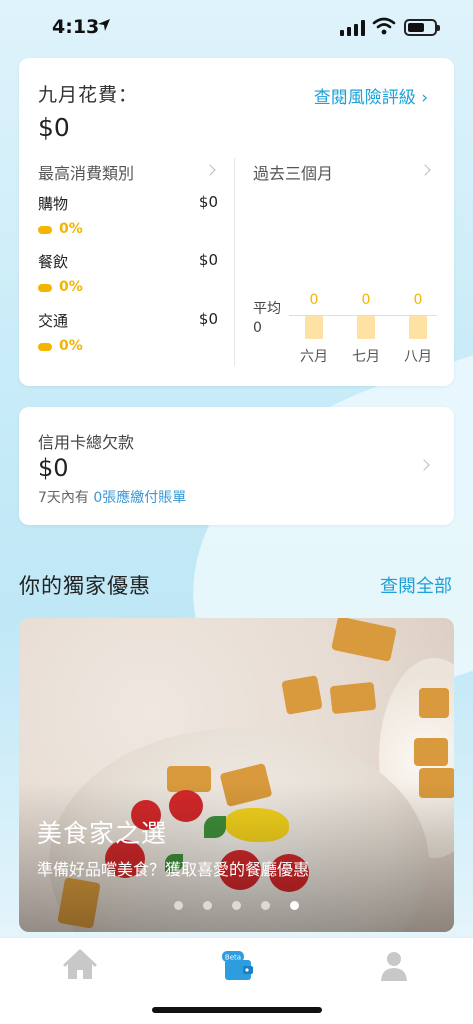 This screenshot has width=473, height=1024. Describe the element at coordinates (86, 442) in the screenshot. I see `credit-card-title: 信用卡總欠款` at that location.